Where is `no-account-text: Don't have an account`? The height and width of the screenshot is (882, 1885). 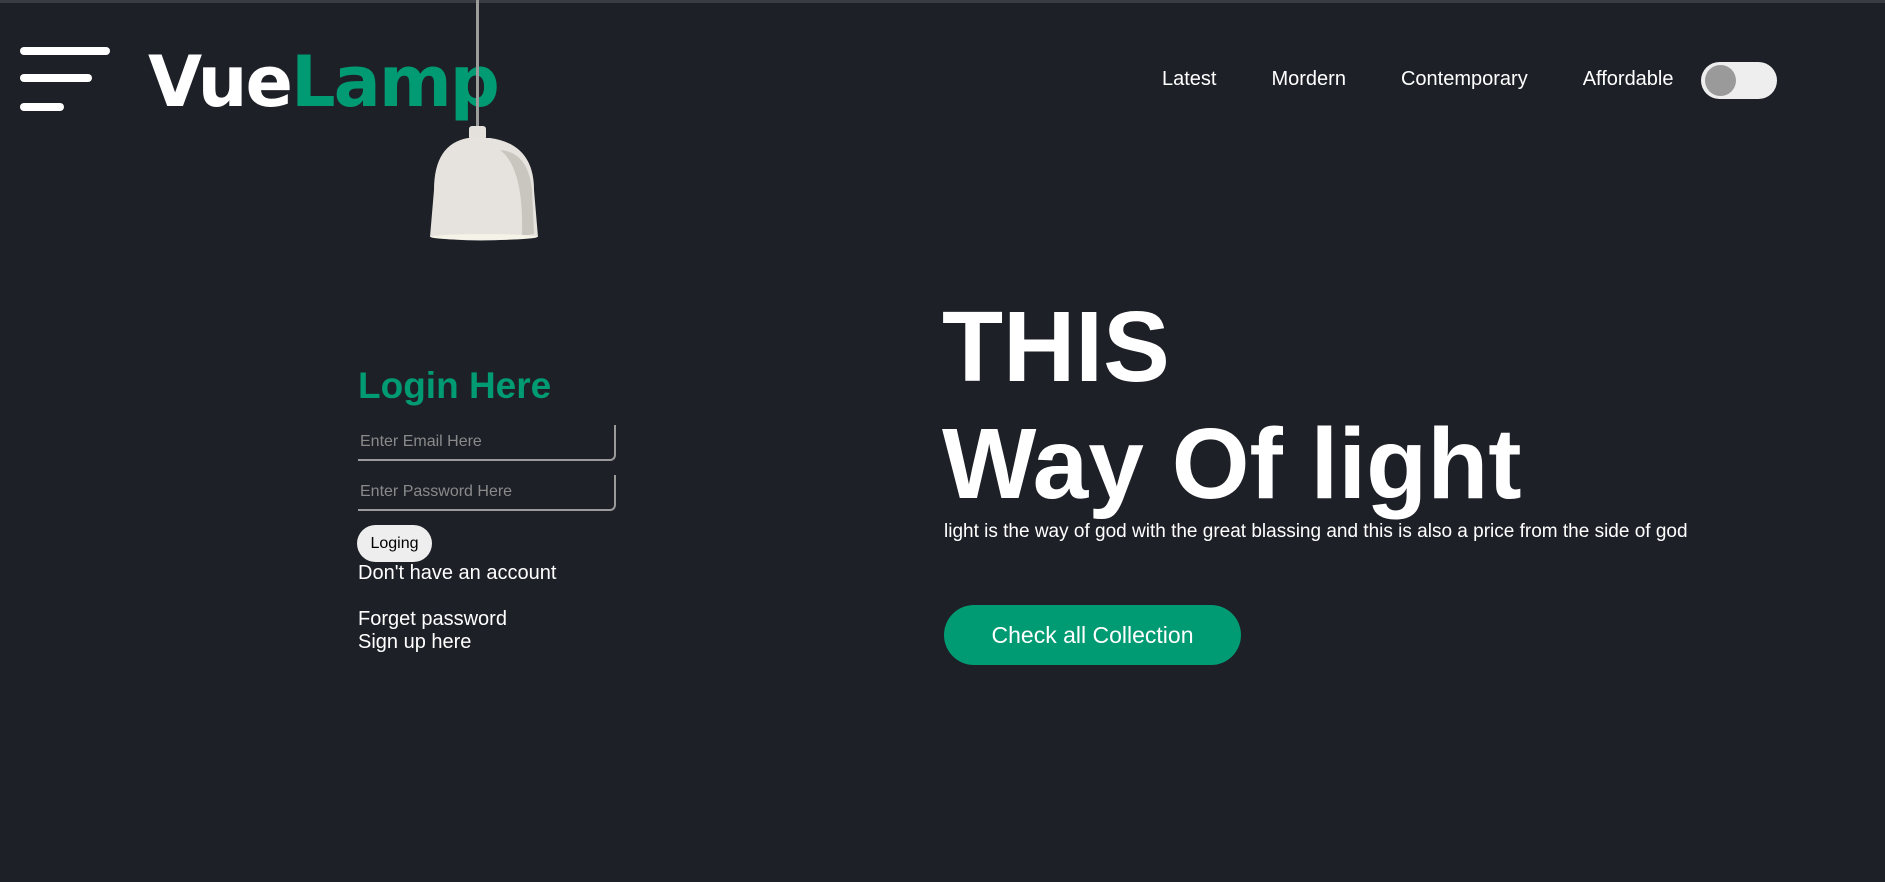 no-account-text: Don't have an account is located at coordinates (457, 573).